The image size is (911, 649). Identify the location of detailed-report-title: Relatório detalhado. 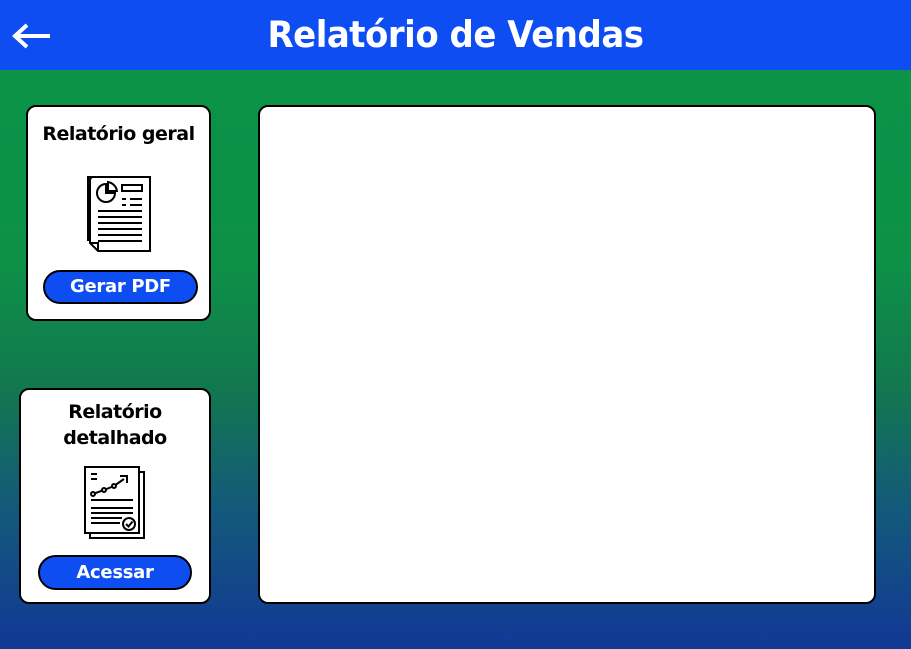
(115, 425).